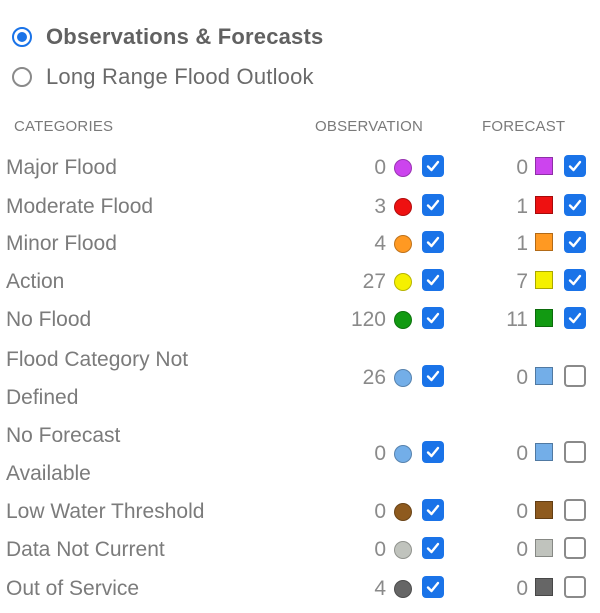 The image size is (600, 613). Describe the element at coordinates (49, 319) in the screenshot. I see `category-label: No Flood` at that location.